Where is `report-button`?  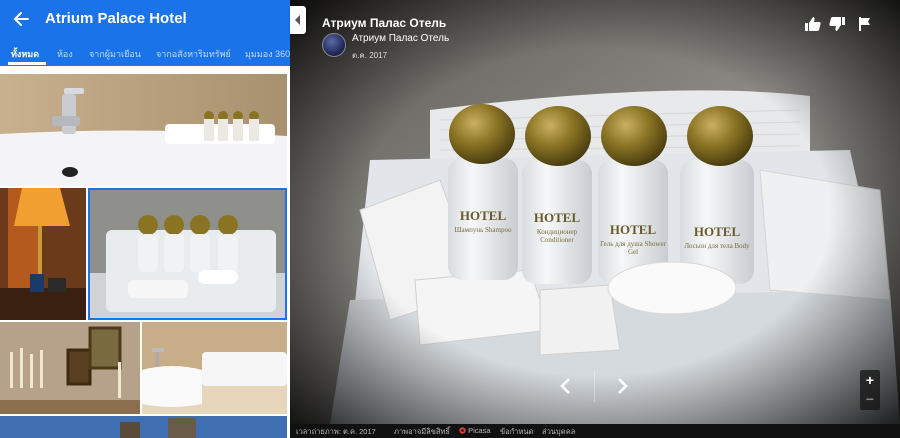 report-button is located at coordinates (865, 24).